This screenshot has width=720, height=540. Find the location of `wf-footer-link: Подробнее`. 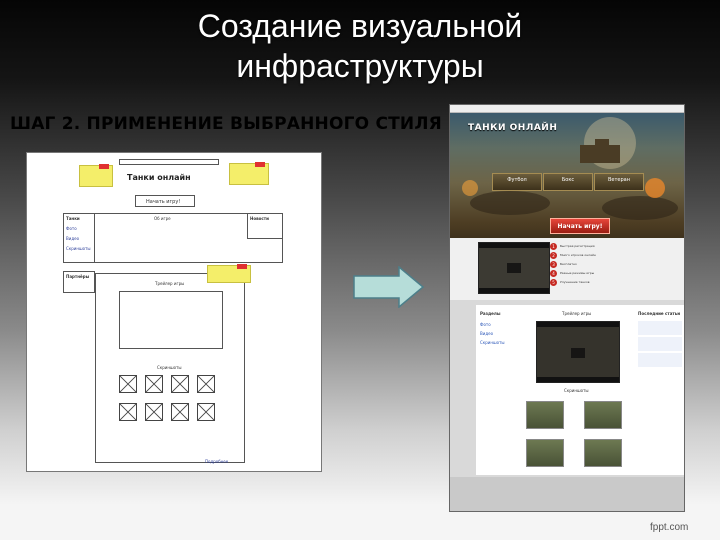

wf-footer-link: Подробнее is located at coordinates (217, 461).